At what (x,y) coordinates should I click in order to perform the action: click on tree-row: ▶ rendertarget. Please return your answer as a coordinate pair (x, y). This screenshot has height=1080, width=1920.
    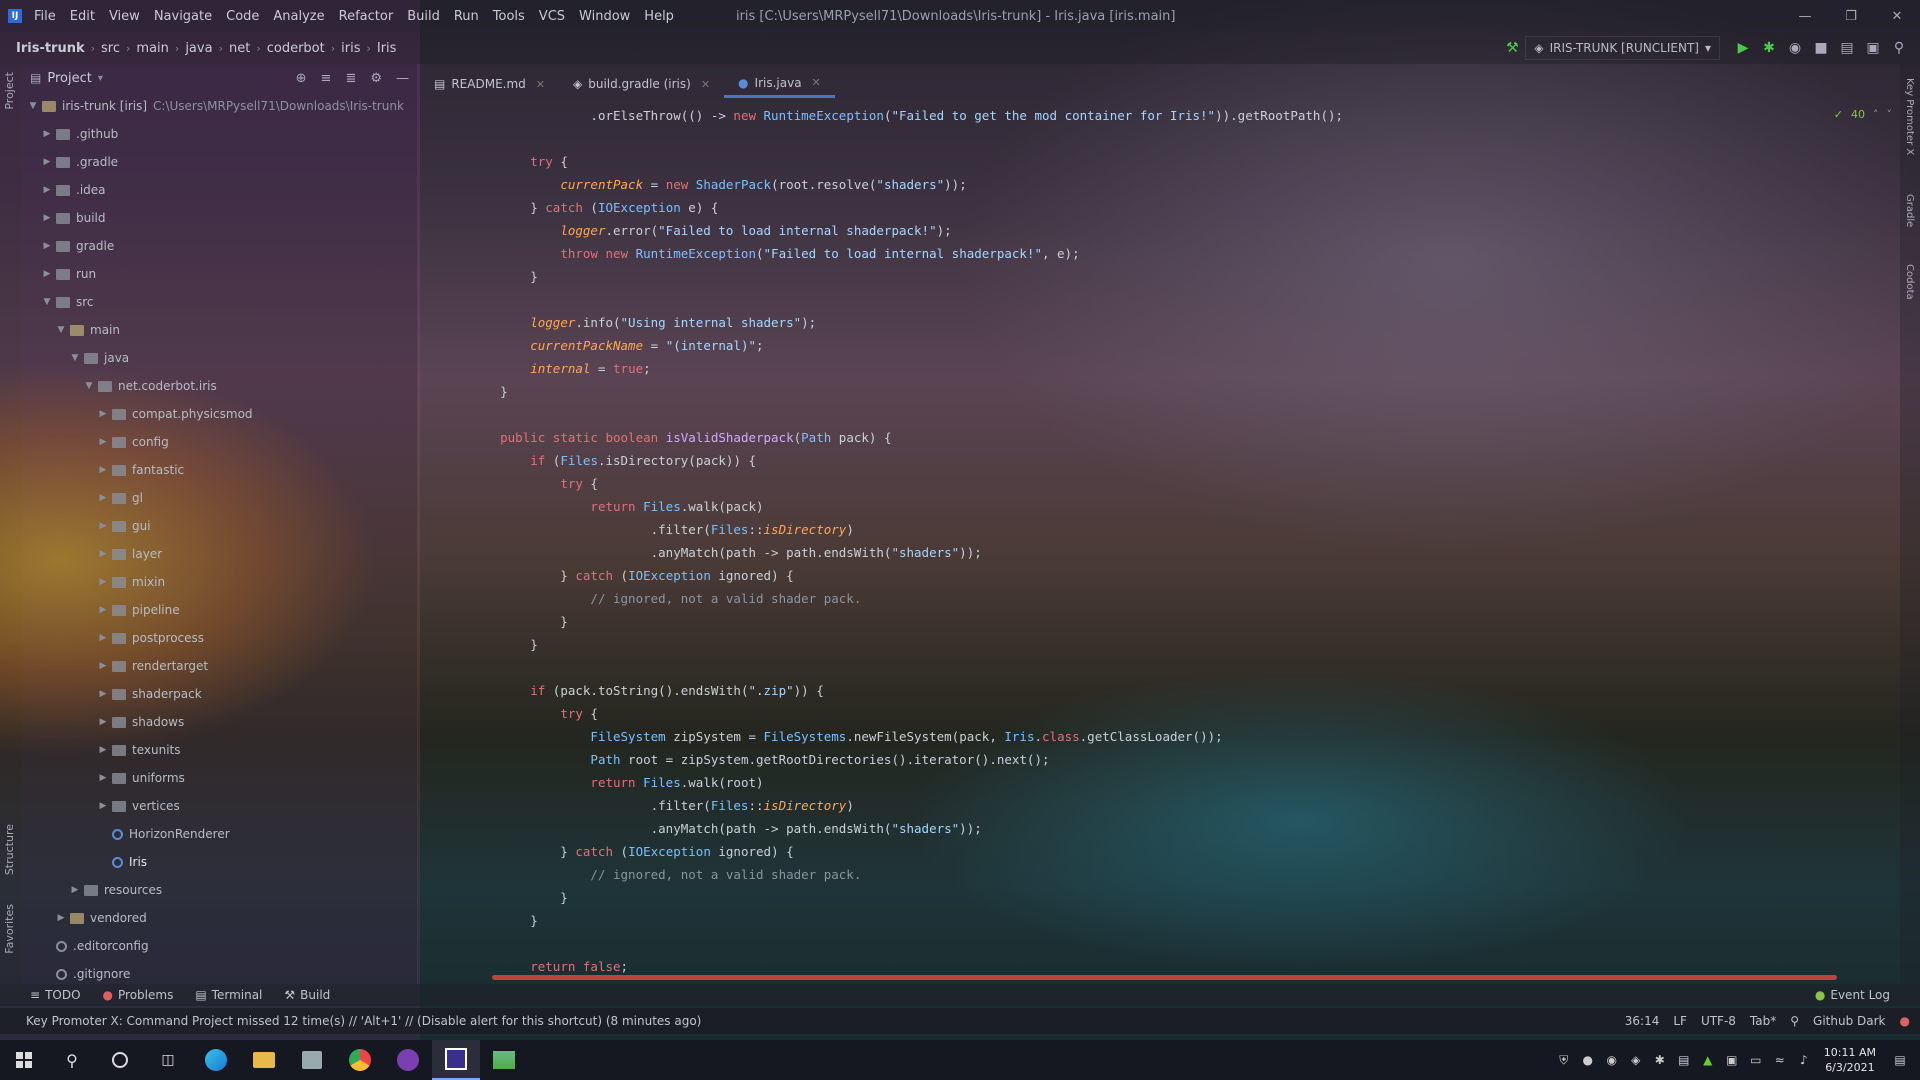
    Looking at the image, I should click on (219, 666).